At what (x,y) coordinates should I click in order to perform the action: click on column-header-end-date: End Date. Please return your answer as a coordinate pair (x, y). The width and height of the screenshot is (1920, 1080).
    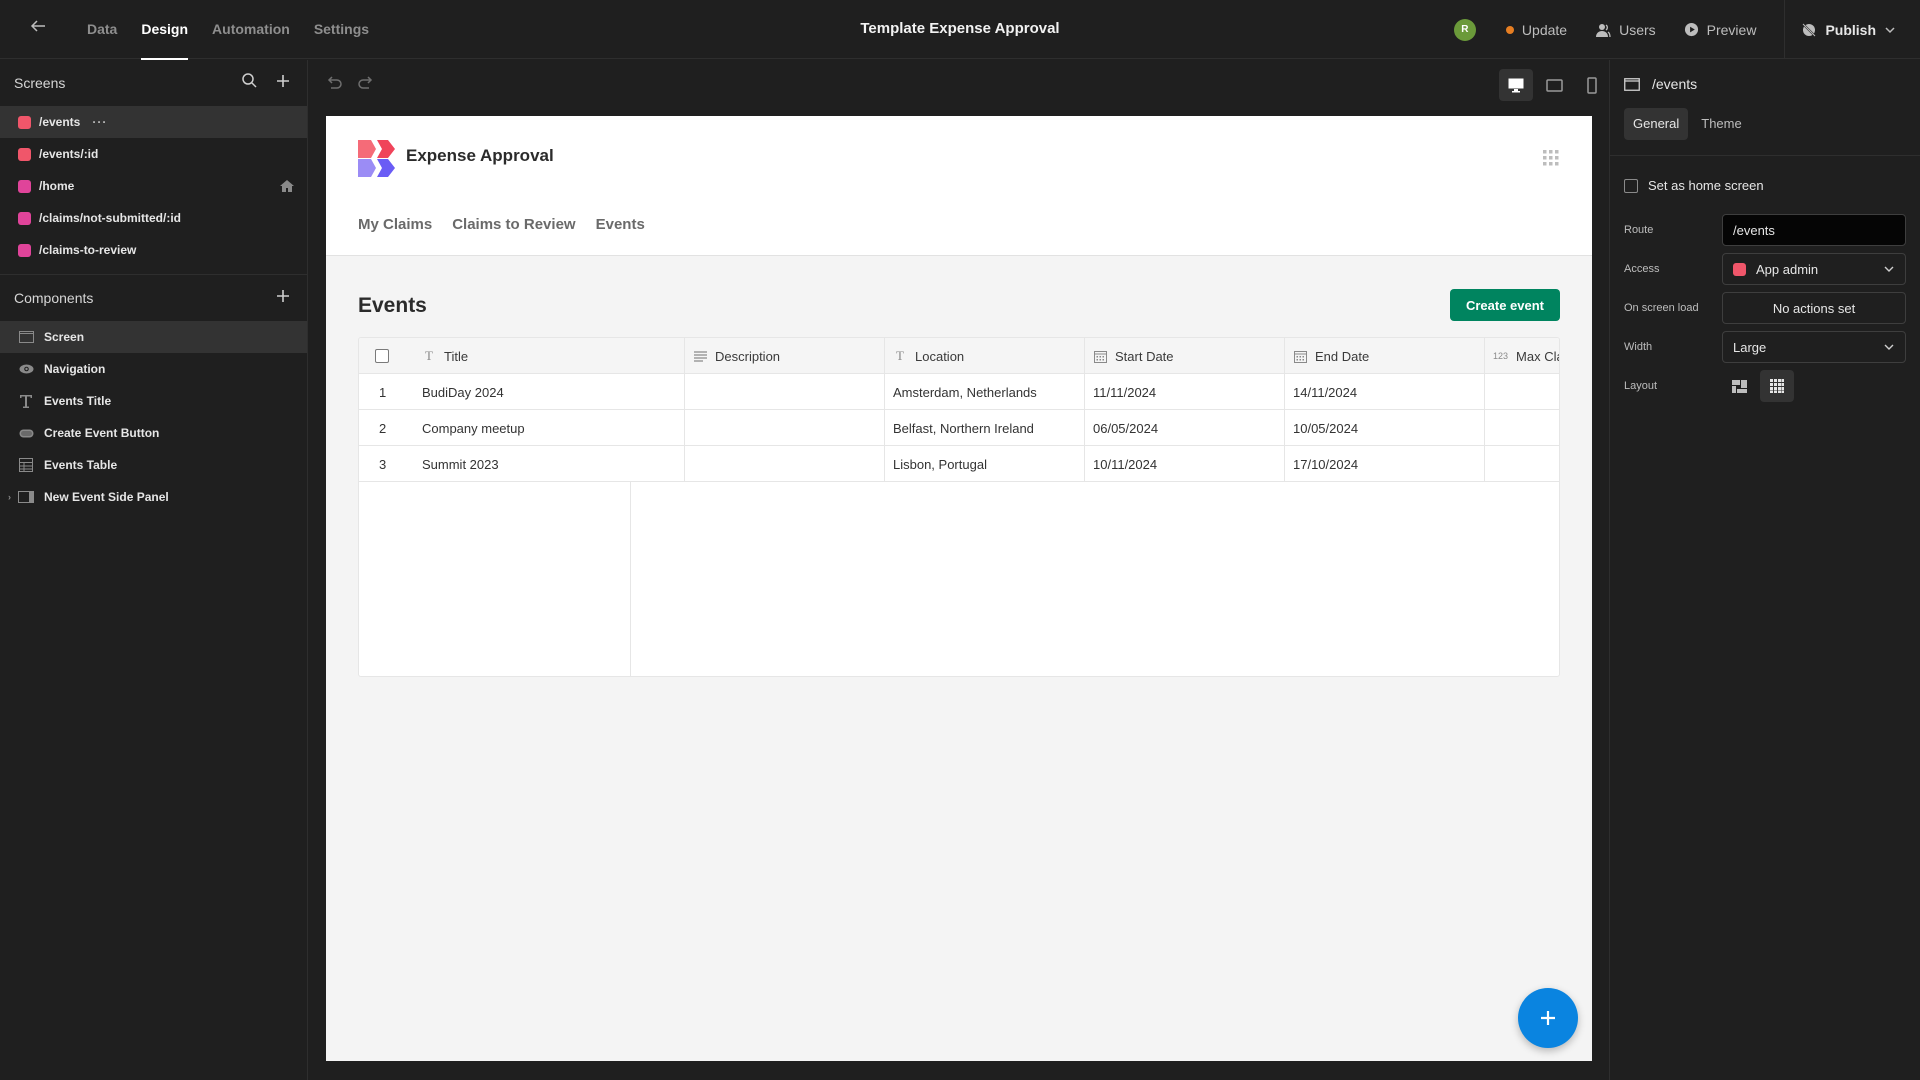
    Looking at the image, I should click on (1385, 356).